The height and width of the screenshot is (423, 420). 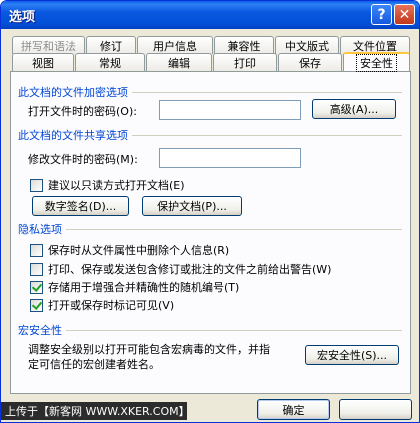 I want to click on section-title: 宏安全性, so click(x=40, y=330).